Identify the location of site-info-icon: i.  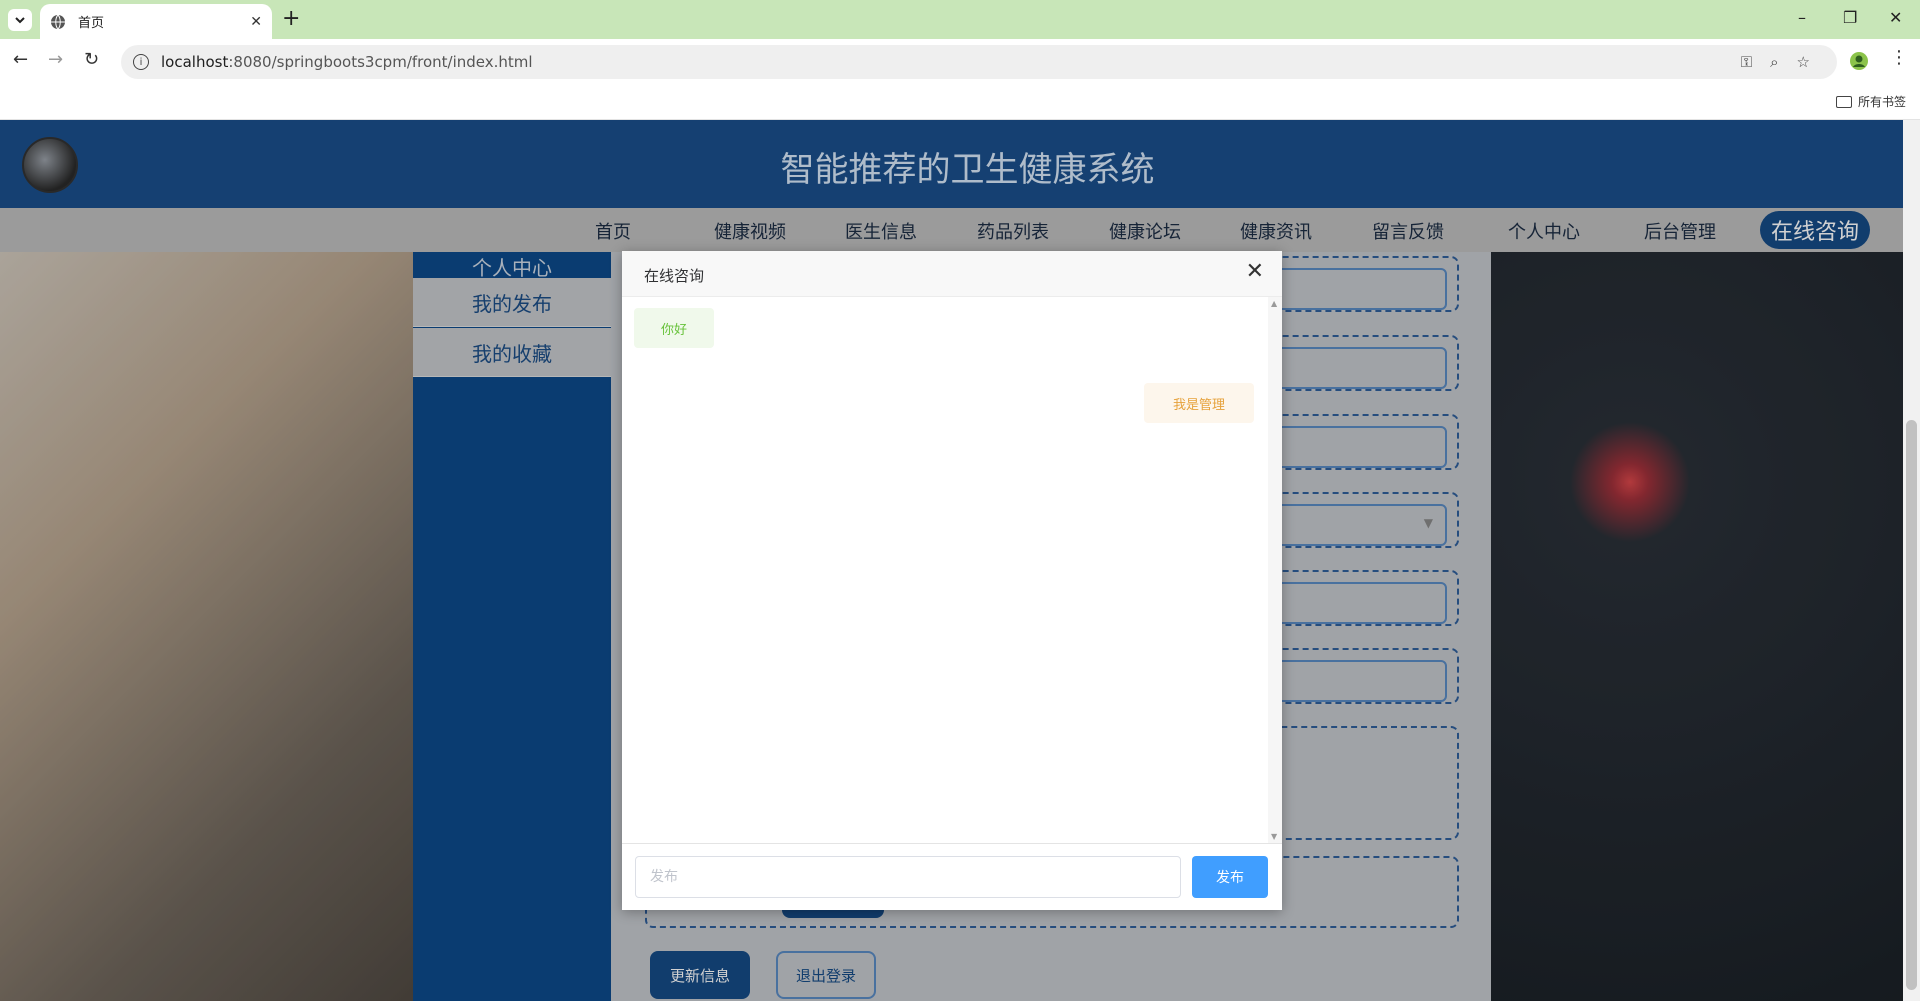
(141, 62).